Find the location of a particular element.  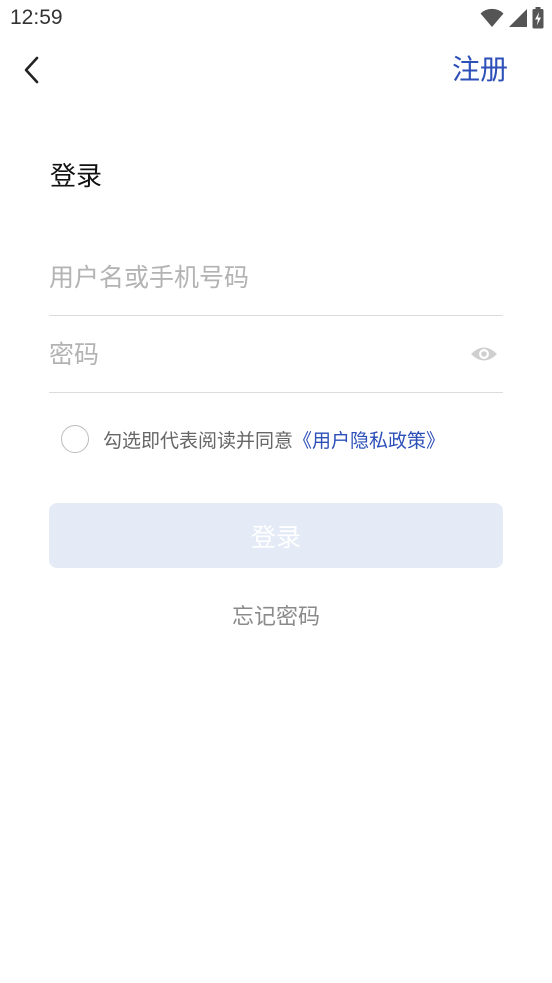

chevron-left-icon is located at coordinates (31, 70).